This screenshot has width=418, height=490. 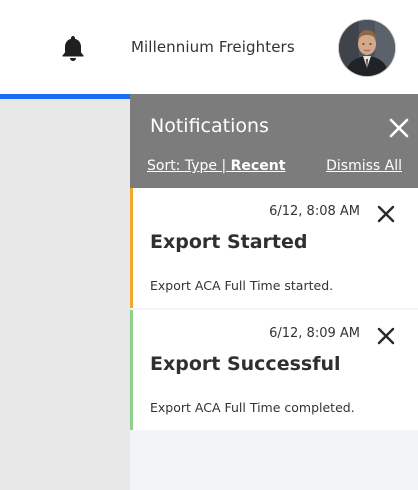 What do you see at coordinates (252, 407) in the screenshot?
I see `notification-message: Export ACA Full Time completed.` at bounding box center [252, 407].